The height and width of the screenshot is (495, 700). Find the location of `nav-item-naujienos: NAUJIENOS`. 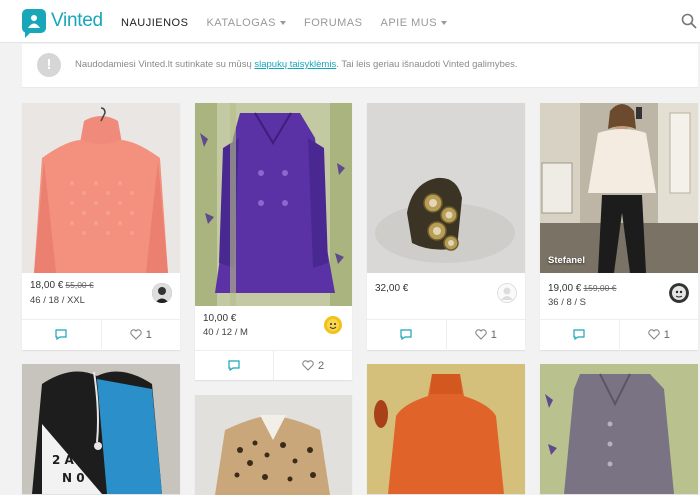

nav-item-naujienos: NAUJIENOS is located at coordinates (154, 23).